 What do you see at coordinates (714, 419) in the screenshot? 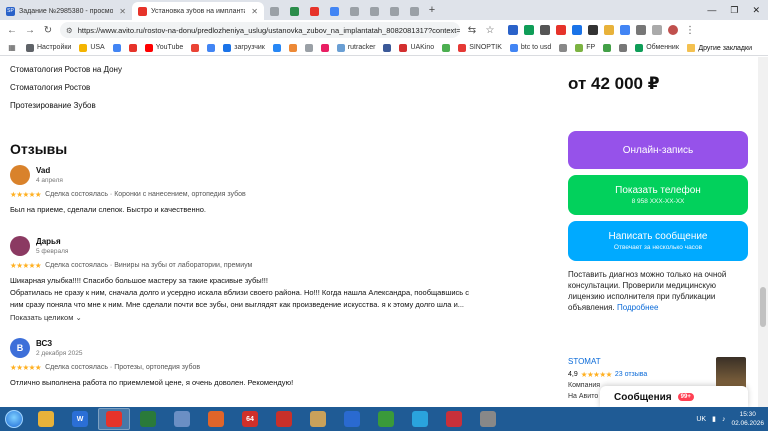
I see `network-icon: ▮` at bounding box center [714, 419].